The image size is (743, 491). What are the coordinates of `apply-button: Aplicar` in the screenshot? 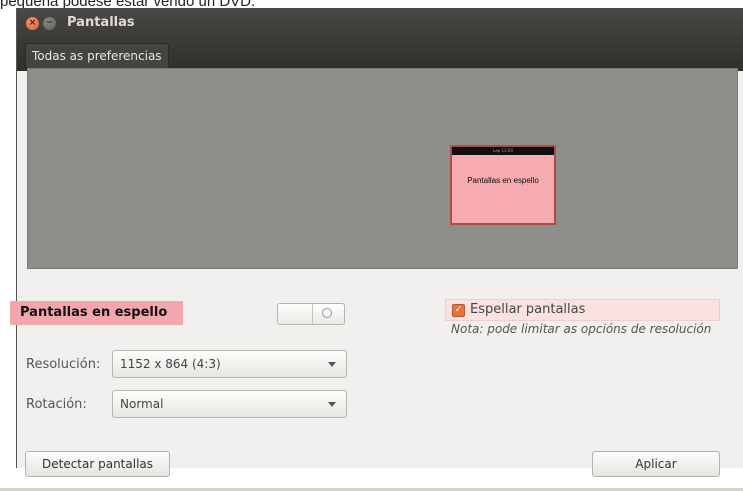 It's located at (656, 464).